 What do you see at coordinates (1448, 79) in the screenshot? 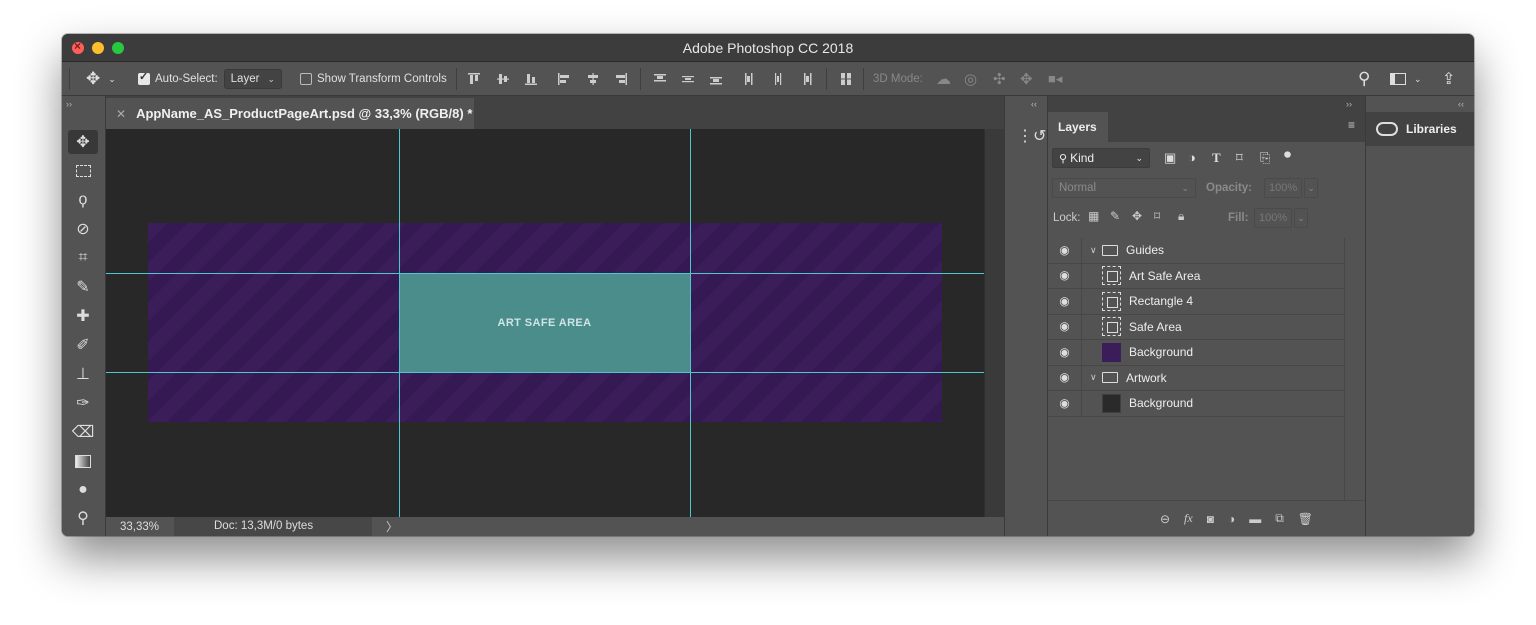
I see `share-icon: ⇪` at bounding box center [1448, 79].